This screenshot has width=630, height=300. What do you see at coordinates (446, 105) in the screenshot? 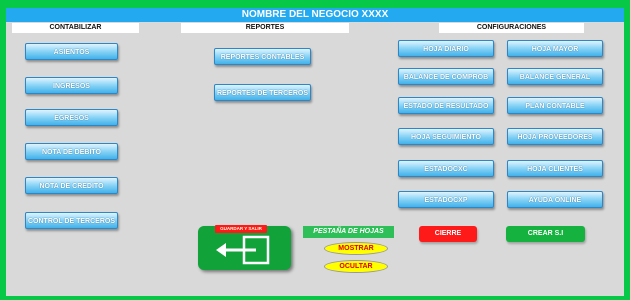
I see `estado-de-resultado-button: ESTADO DE RESULTADO` at bounding box center [446, 105].